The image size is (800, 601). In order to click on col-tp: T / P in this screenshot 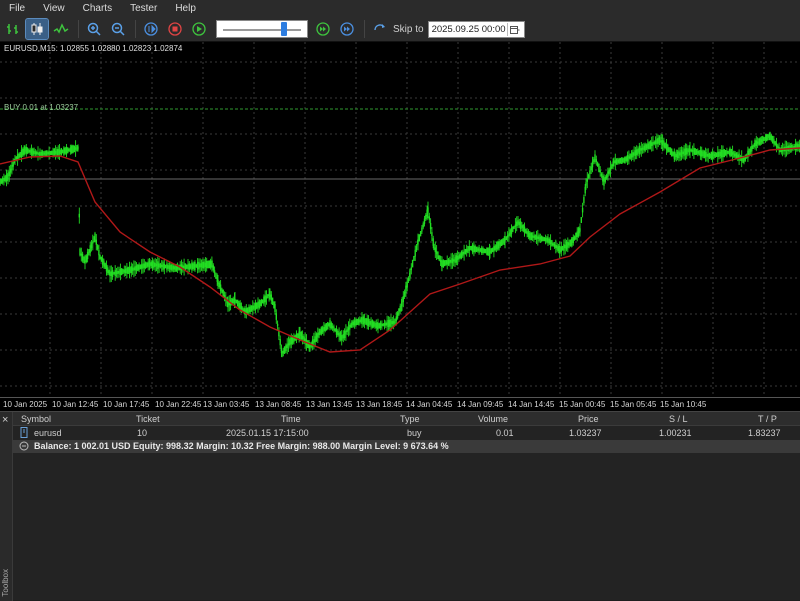, I will do `click(767, 419)`.